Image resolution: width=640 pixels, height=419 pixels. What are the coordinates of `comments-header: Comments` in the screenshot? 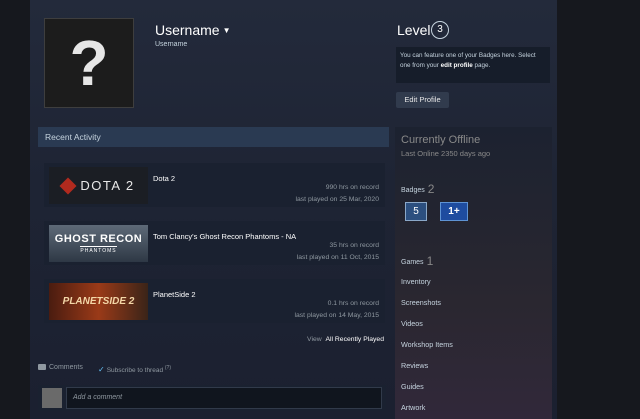 It's located at (60, 367).